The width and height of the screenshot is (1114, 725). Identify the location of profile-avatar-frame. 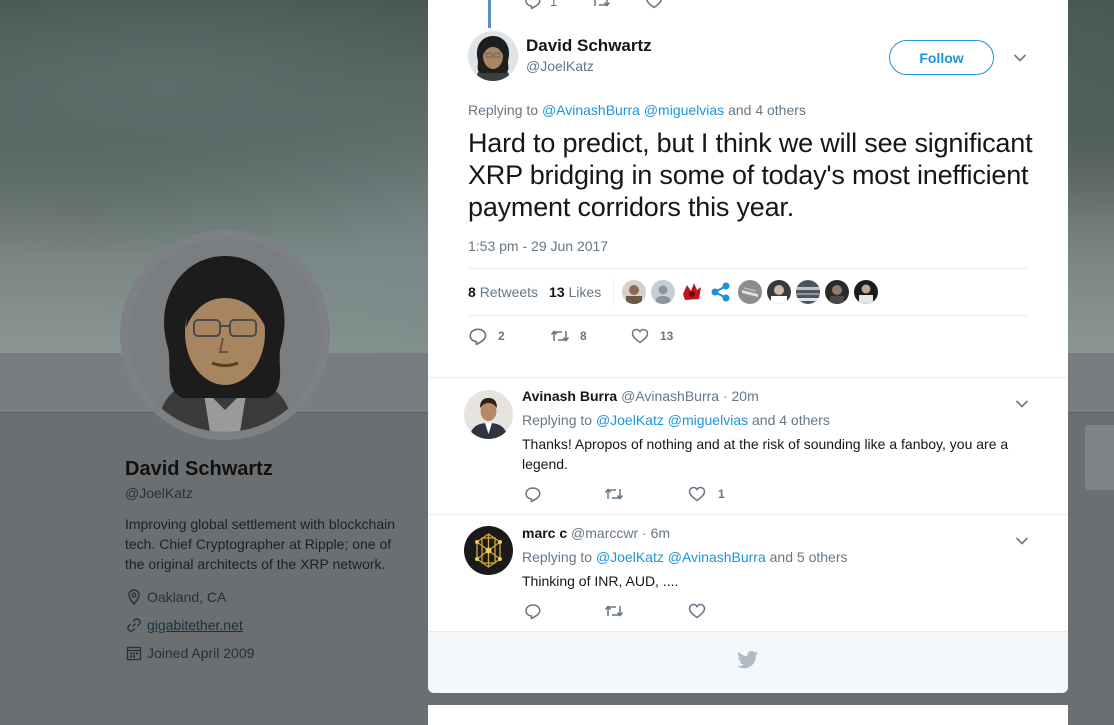
(225, 335).